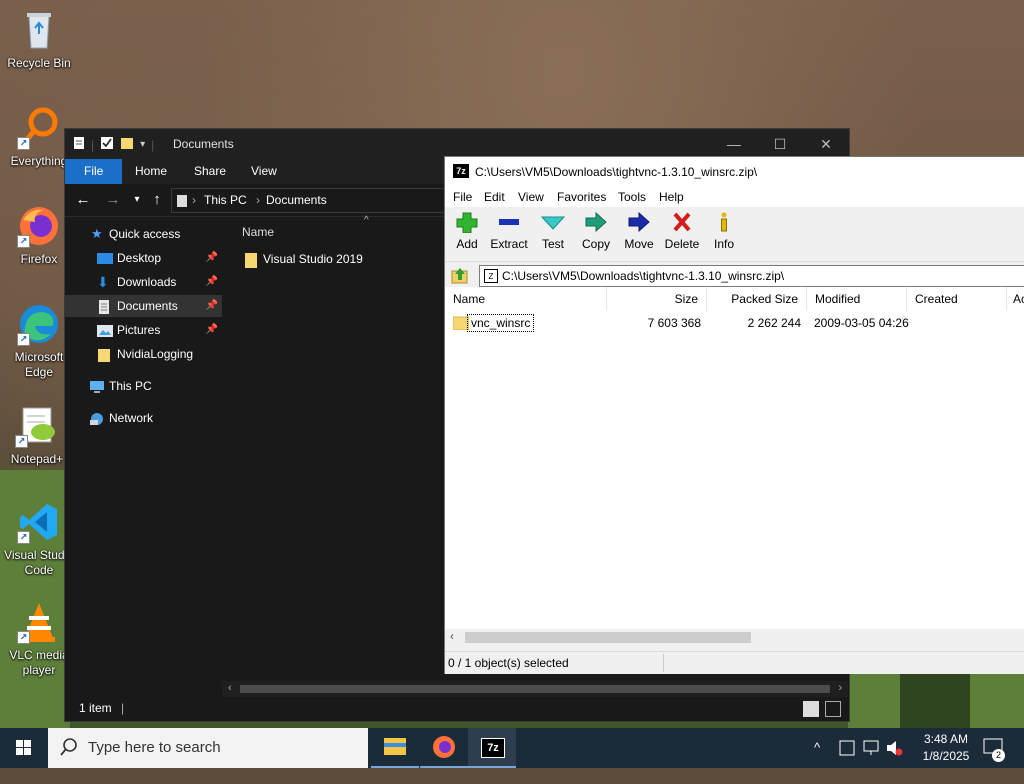 Image resolution: width=1024 pixels, height=784 pixels. What do you see at coordinates (157, 200) in the screenshot?
I see `up-arrow-icon: ↑` at bounding box center [157, 200].